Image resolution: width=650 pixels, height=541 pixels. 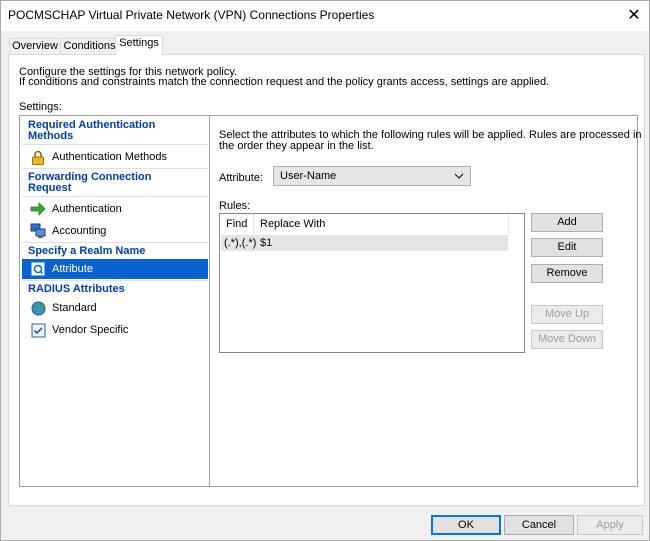 What do you see at coordinates (567, 339) in the screenshot?
I see `move-down-button: Move Down` at bounding box center [567, 339].